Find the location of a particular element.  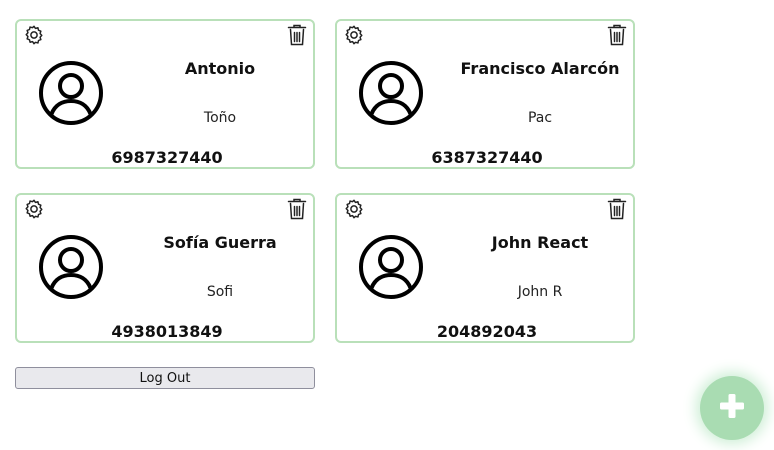

contact-card: Sofía Guerra Sofi 4938013849 is located at coordinates (165, 268).